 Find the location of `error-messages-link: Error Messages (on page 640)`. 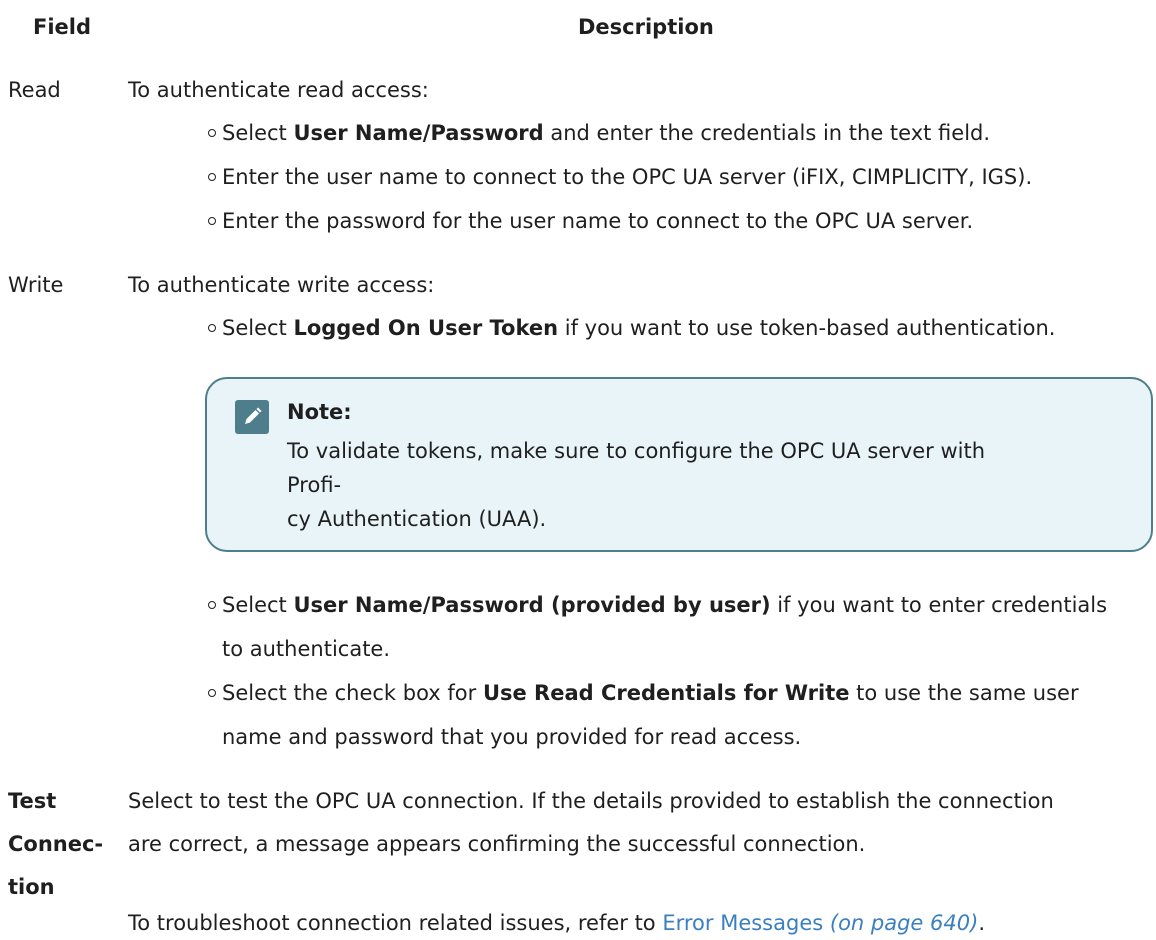

error-messages-link: Error Messages (on page 640) is located at coordinates (820, 923).